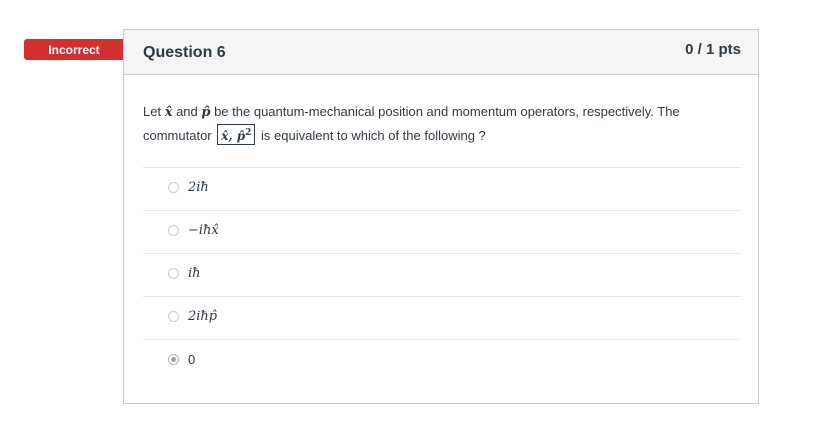 Image resolution: width=818 pixels, height=440 pixels. Describe the element at coordinates (442, 231) in the screenshot. I see `answer-option: −iħx̂` at that location.